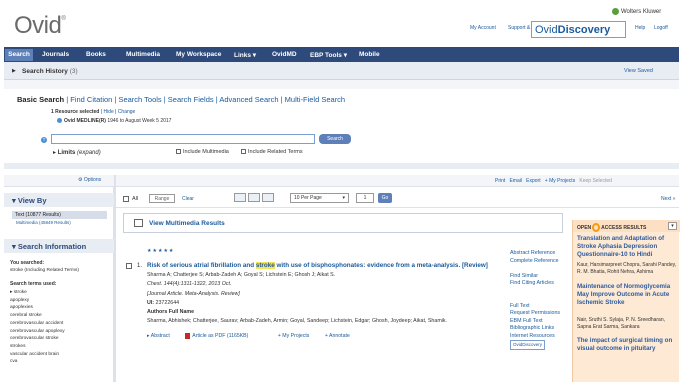 The width and height of the screenshot is (683, 382). Describe the element at coordinates (183, 139) in the screenshot. I see `search-input` at that location.